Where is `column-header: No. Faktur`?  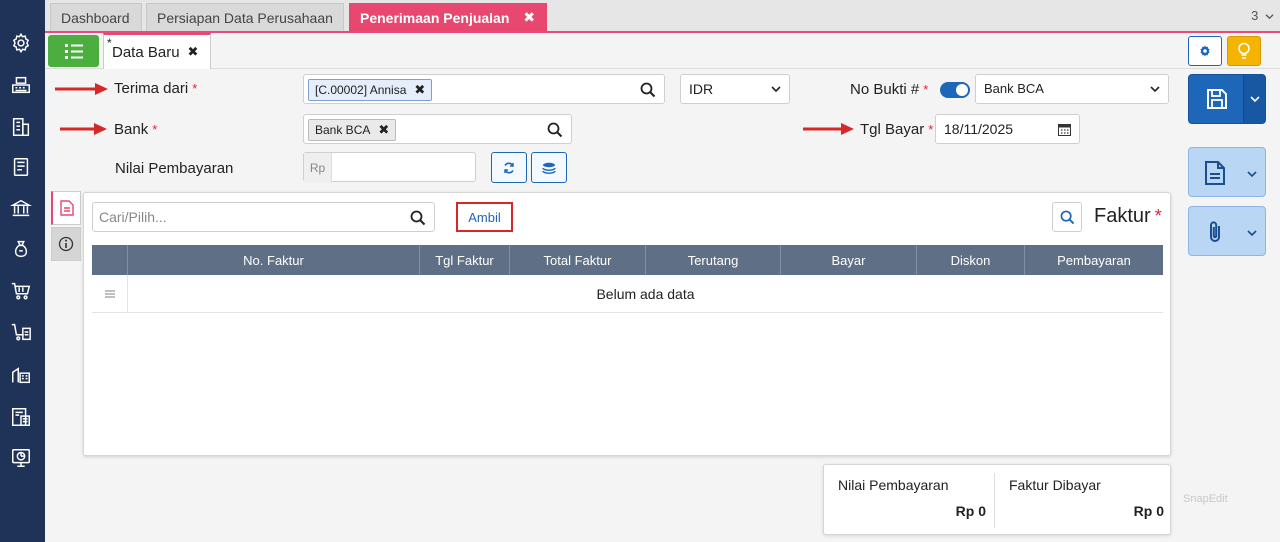 column-header: No. Faktur is located at coordinates (274, 260).